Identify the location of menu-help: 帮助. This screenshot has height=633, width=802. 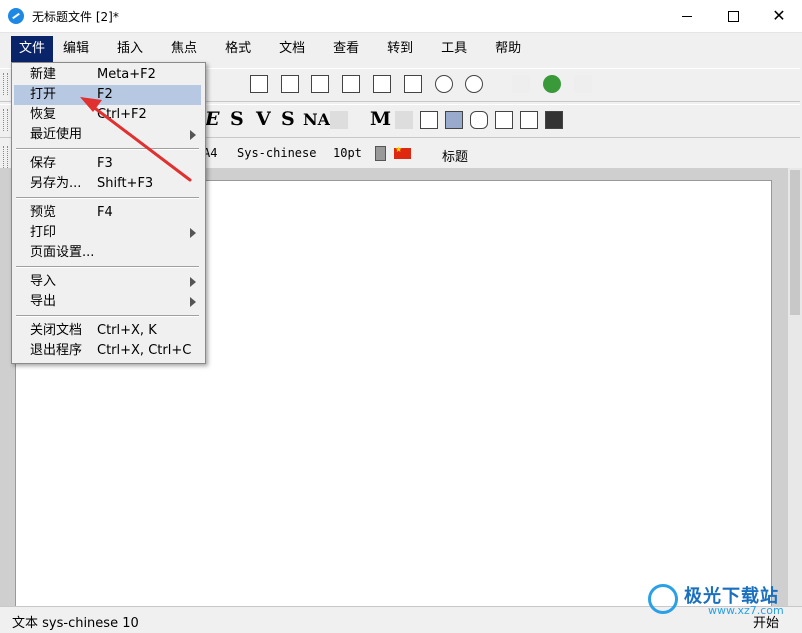
(508, 49).